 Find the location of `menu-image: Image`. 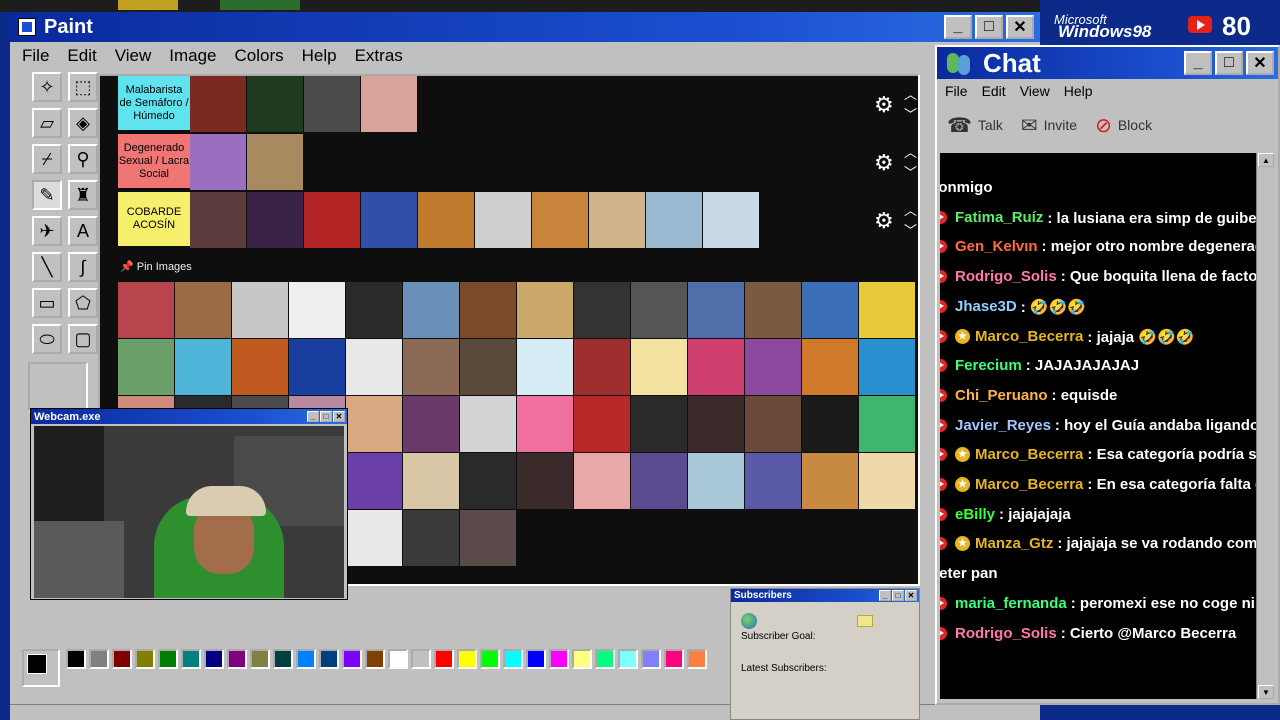

menu-image: Image is located at coordinates (192, 56).